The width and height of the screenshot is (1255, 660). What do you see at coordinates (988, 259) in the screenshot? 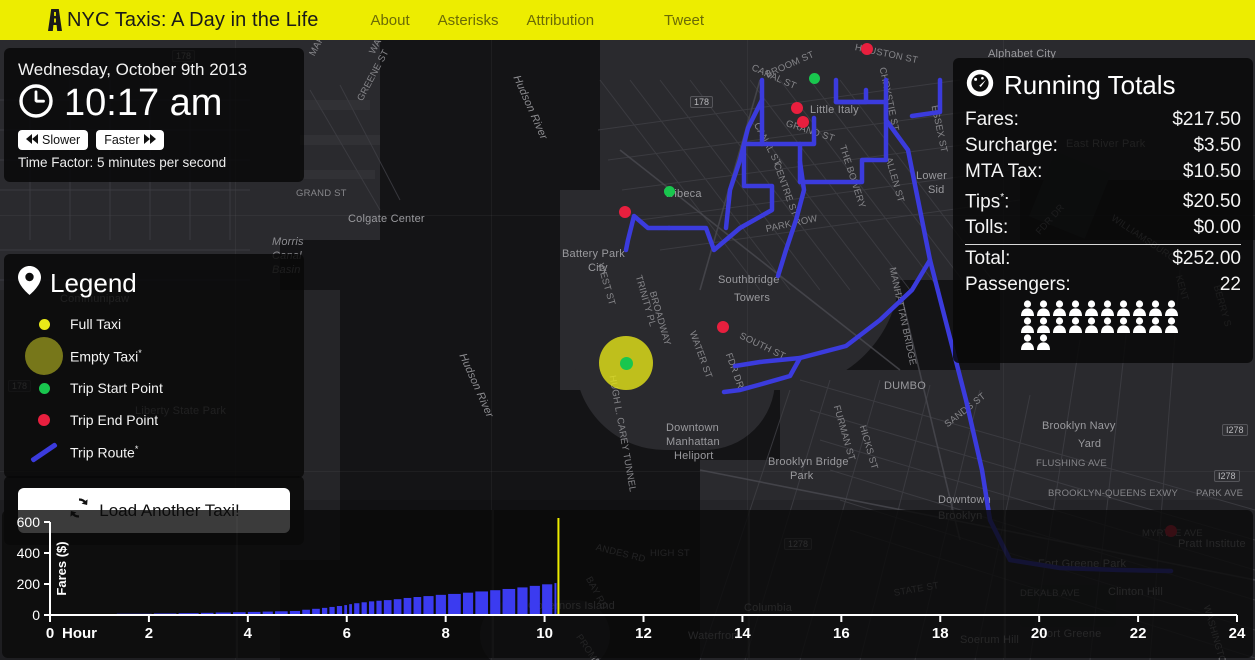
I see `total-label: Total:` at bounding box center [988, 259].